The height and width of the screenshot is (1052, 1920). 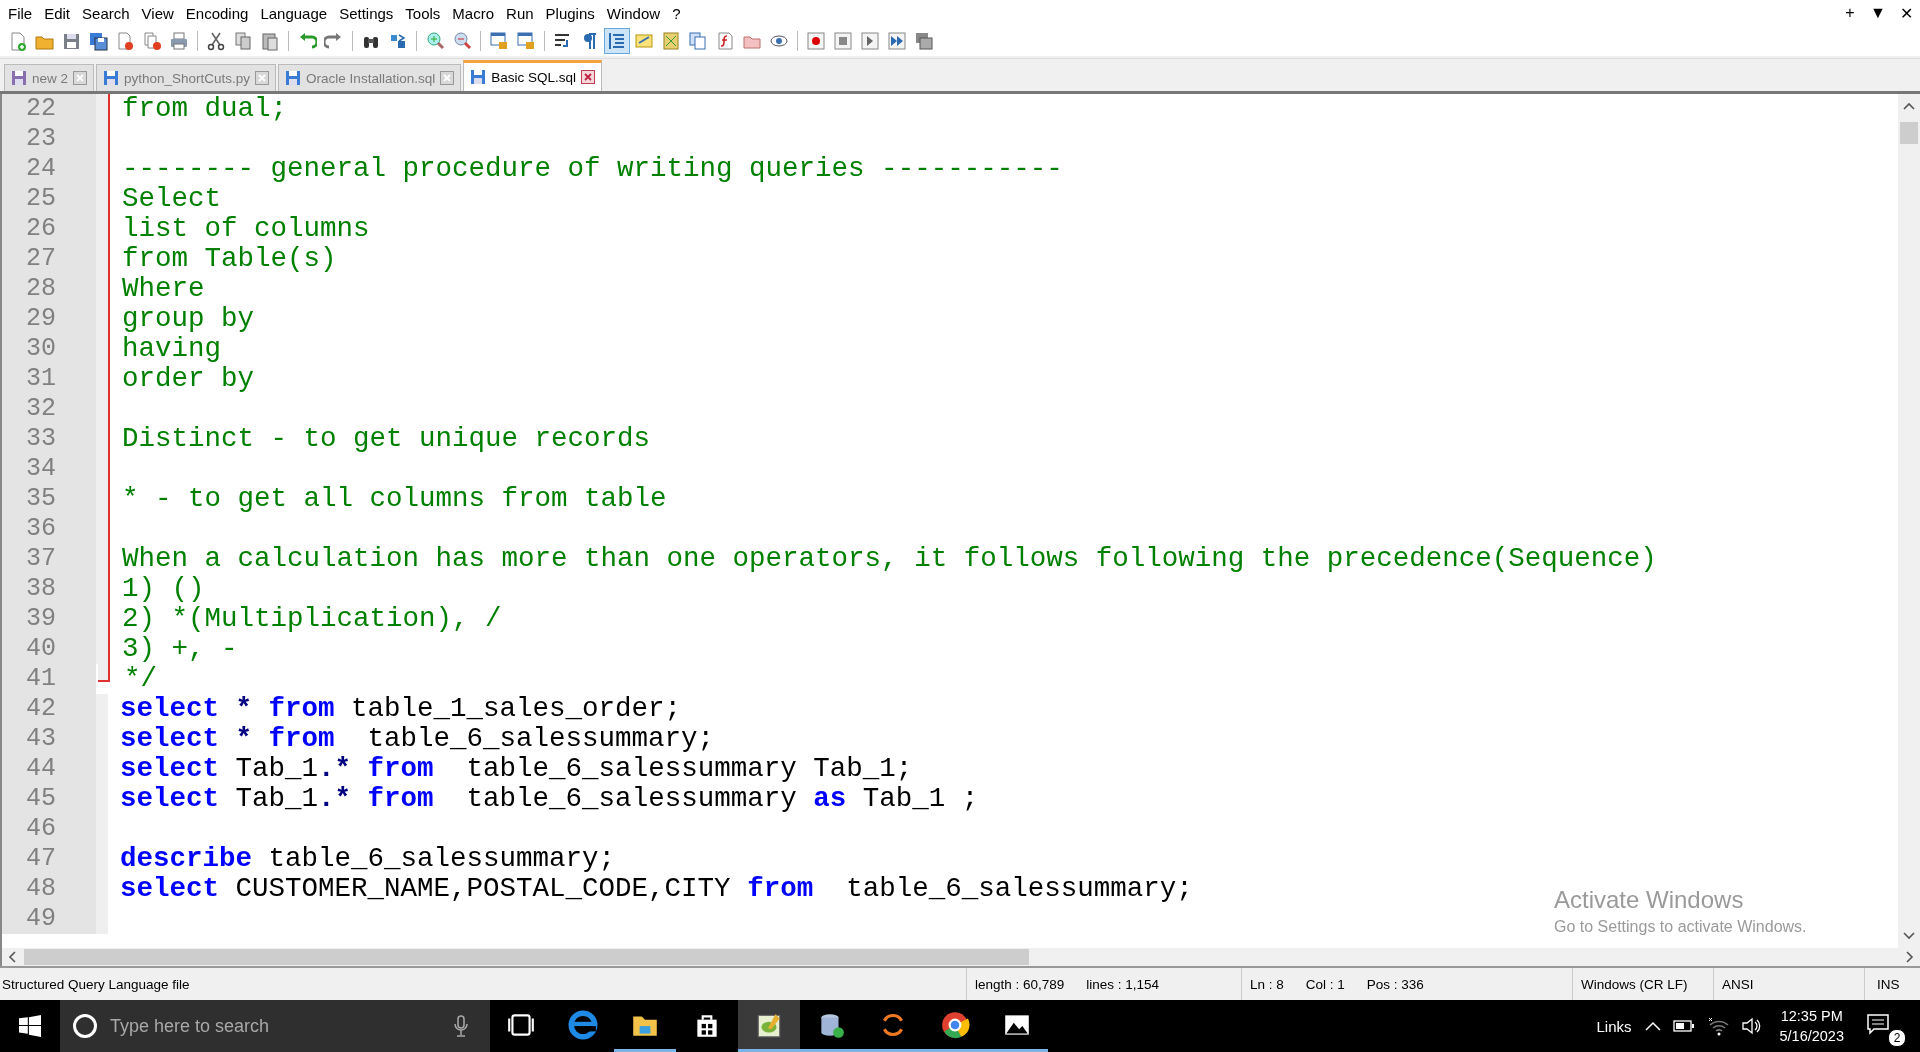 I want to click on code-line: group by, so click(x=188, y=319).